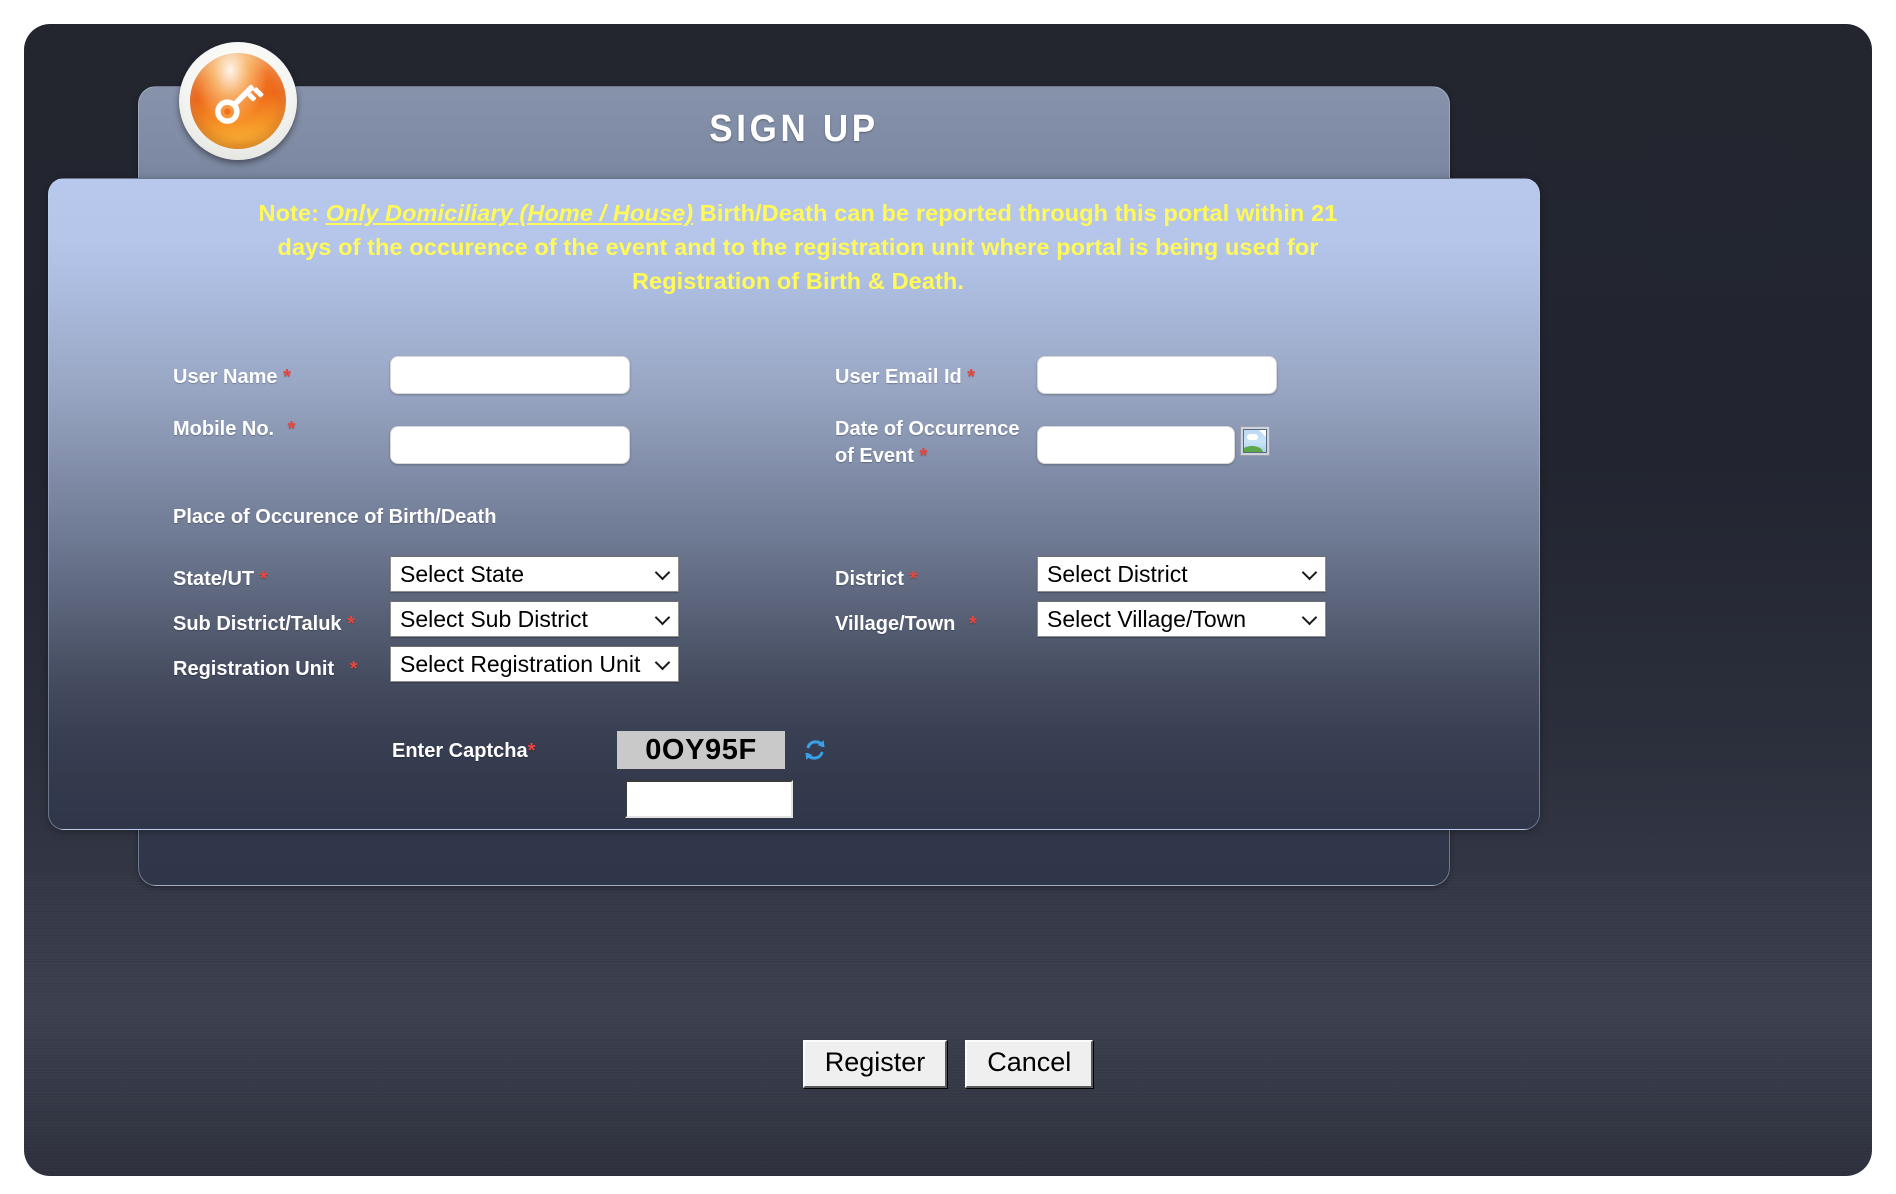  Describe the element at coordinates (935, 443) in the screenshot. I see `date-of-event-label: Date of Occurrence of Event *` at that location.